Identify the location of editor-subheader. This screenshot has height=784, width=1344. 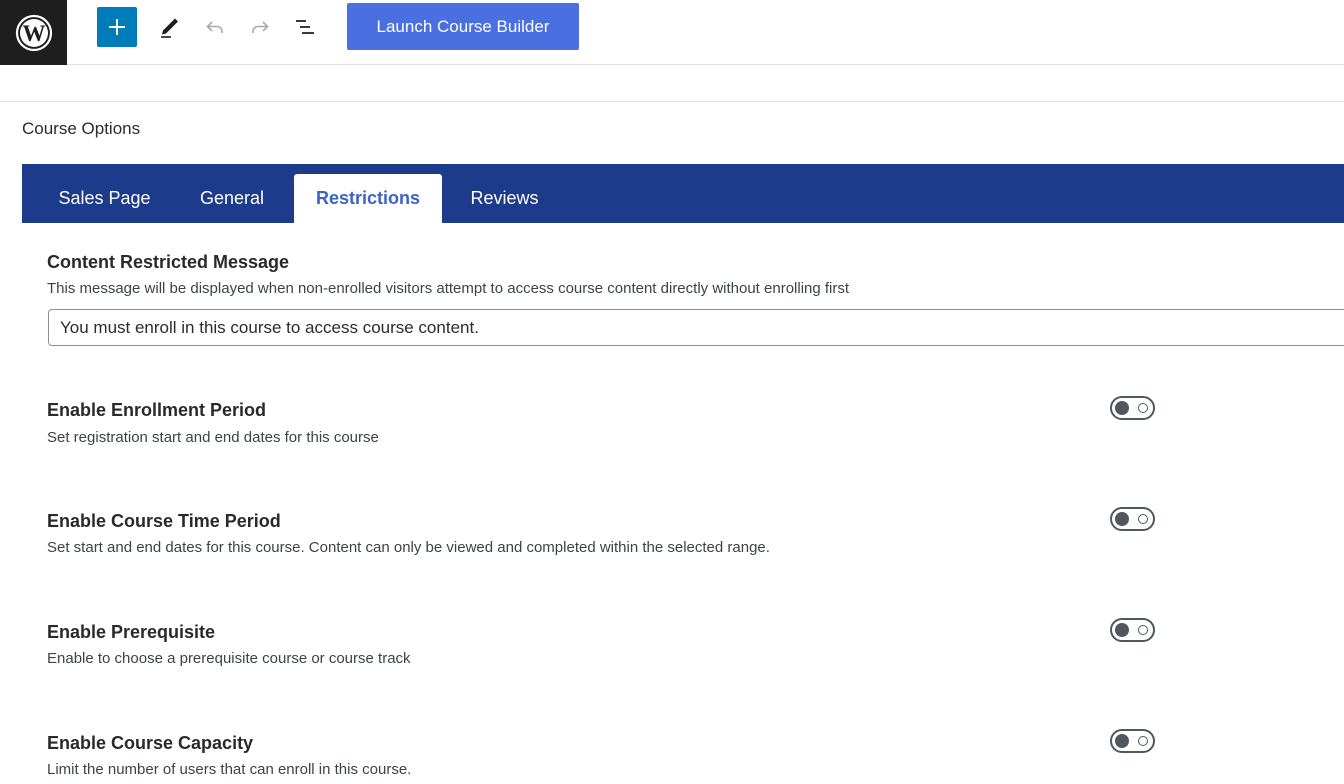
(672, 83).